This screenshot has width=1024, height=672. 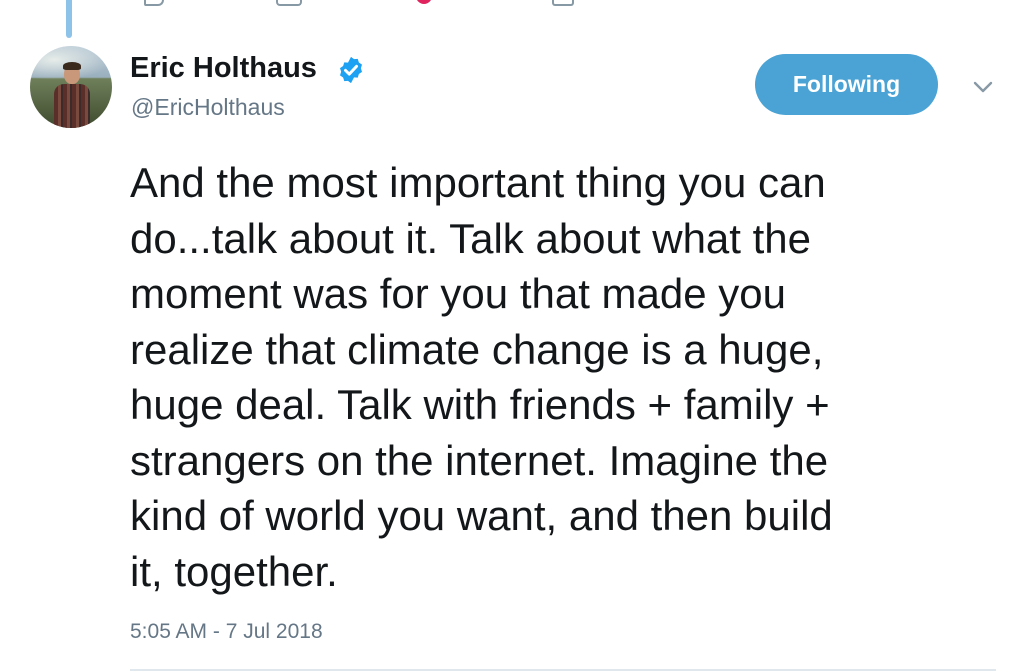 What do you see at coordinates (458, 293) in the screenshot?
I see `tweet-text-line: moment was for you that made you` at bounding box center [458, 293].